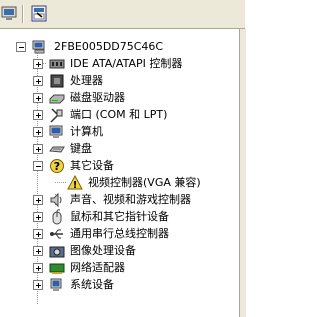 Image resolution: width=320 pixels, height=317 pixels. I want to click on tree-item-label: 系统设备, so click(92, 284).